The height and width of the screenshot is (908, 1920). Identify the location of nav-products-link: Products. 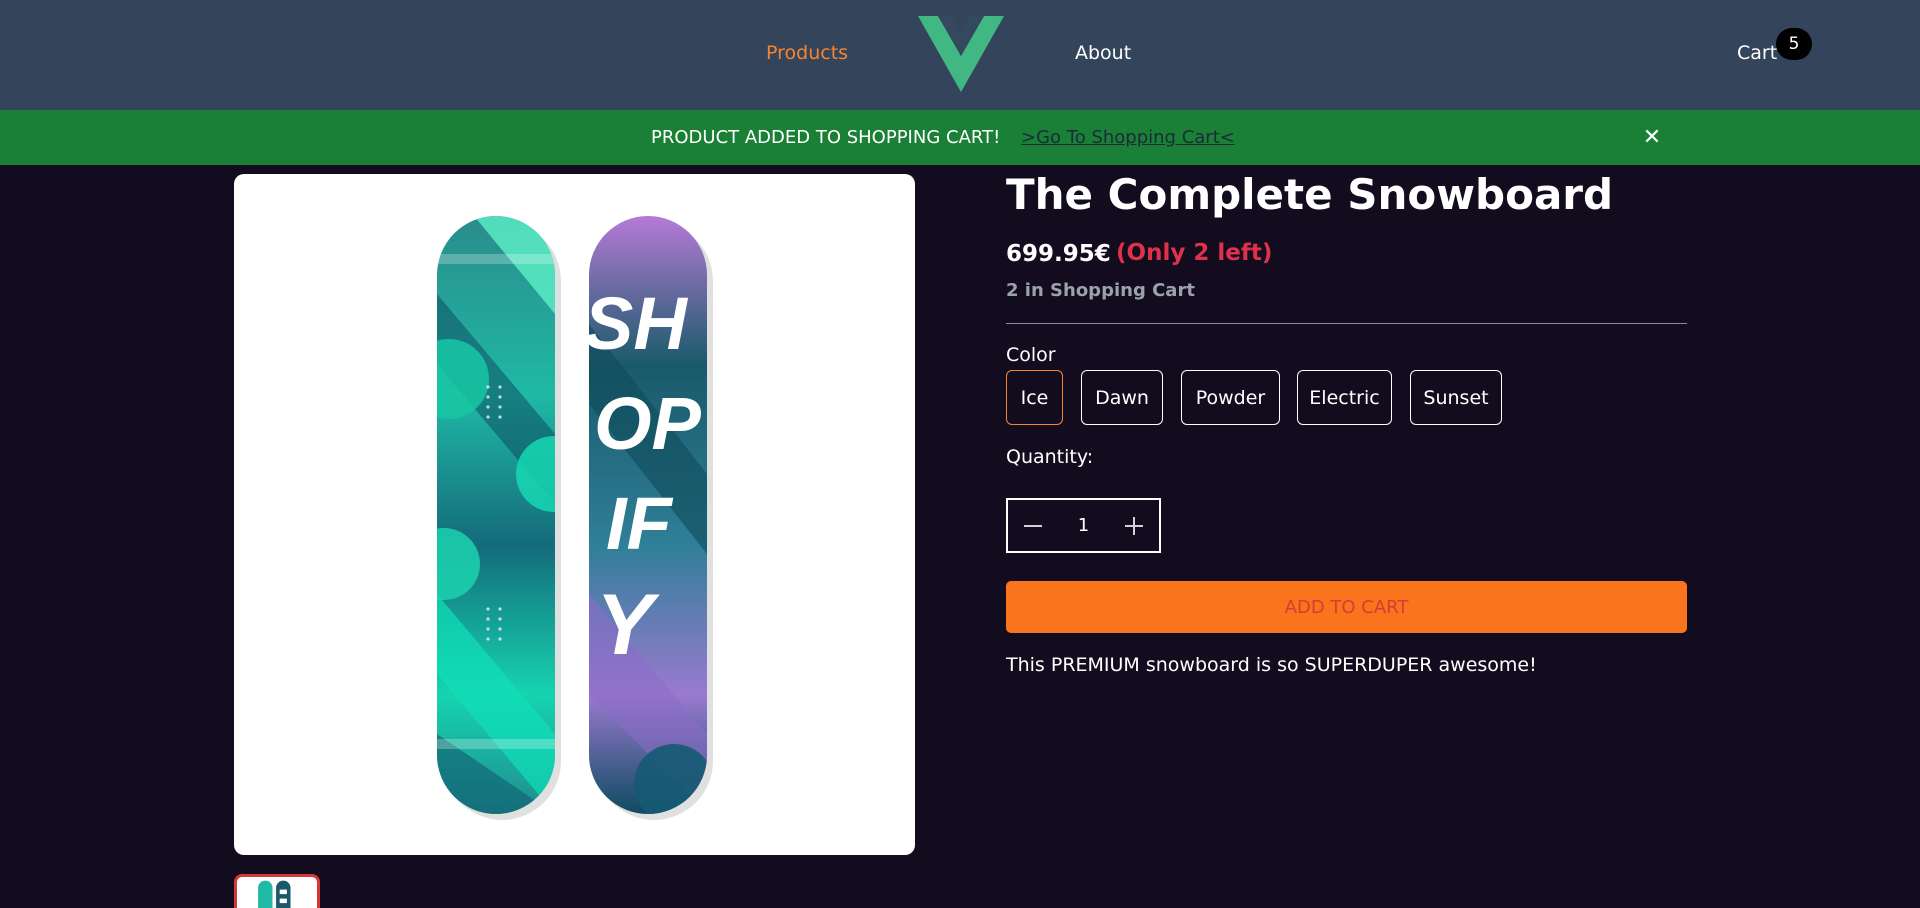
(807, 53).